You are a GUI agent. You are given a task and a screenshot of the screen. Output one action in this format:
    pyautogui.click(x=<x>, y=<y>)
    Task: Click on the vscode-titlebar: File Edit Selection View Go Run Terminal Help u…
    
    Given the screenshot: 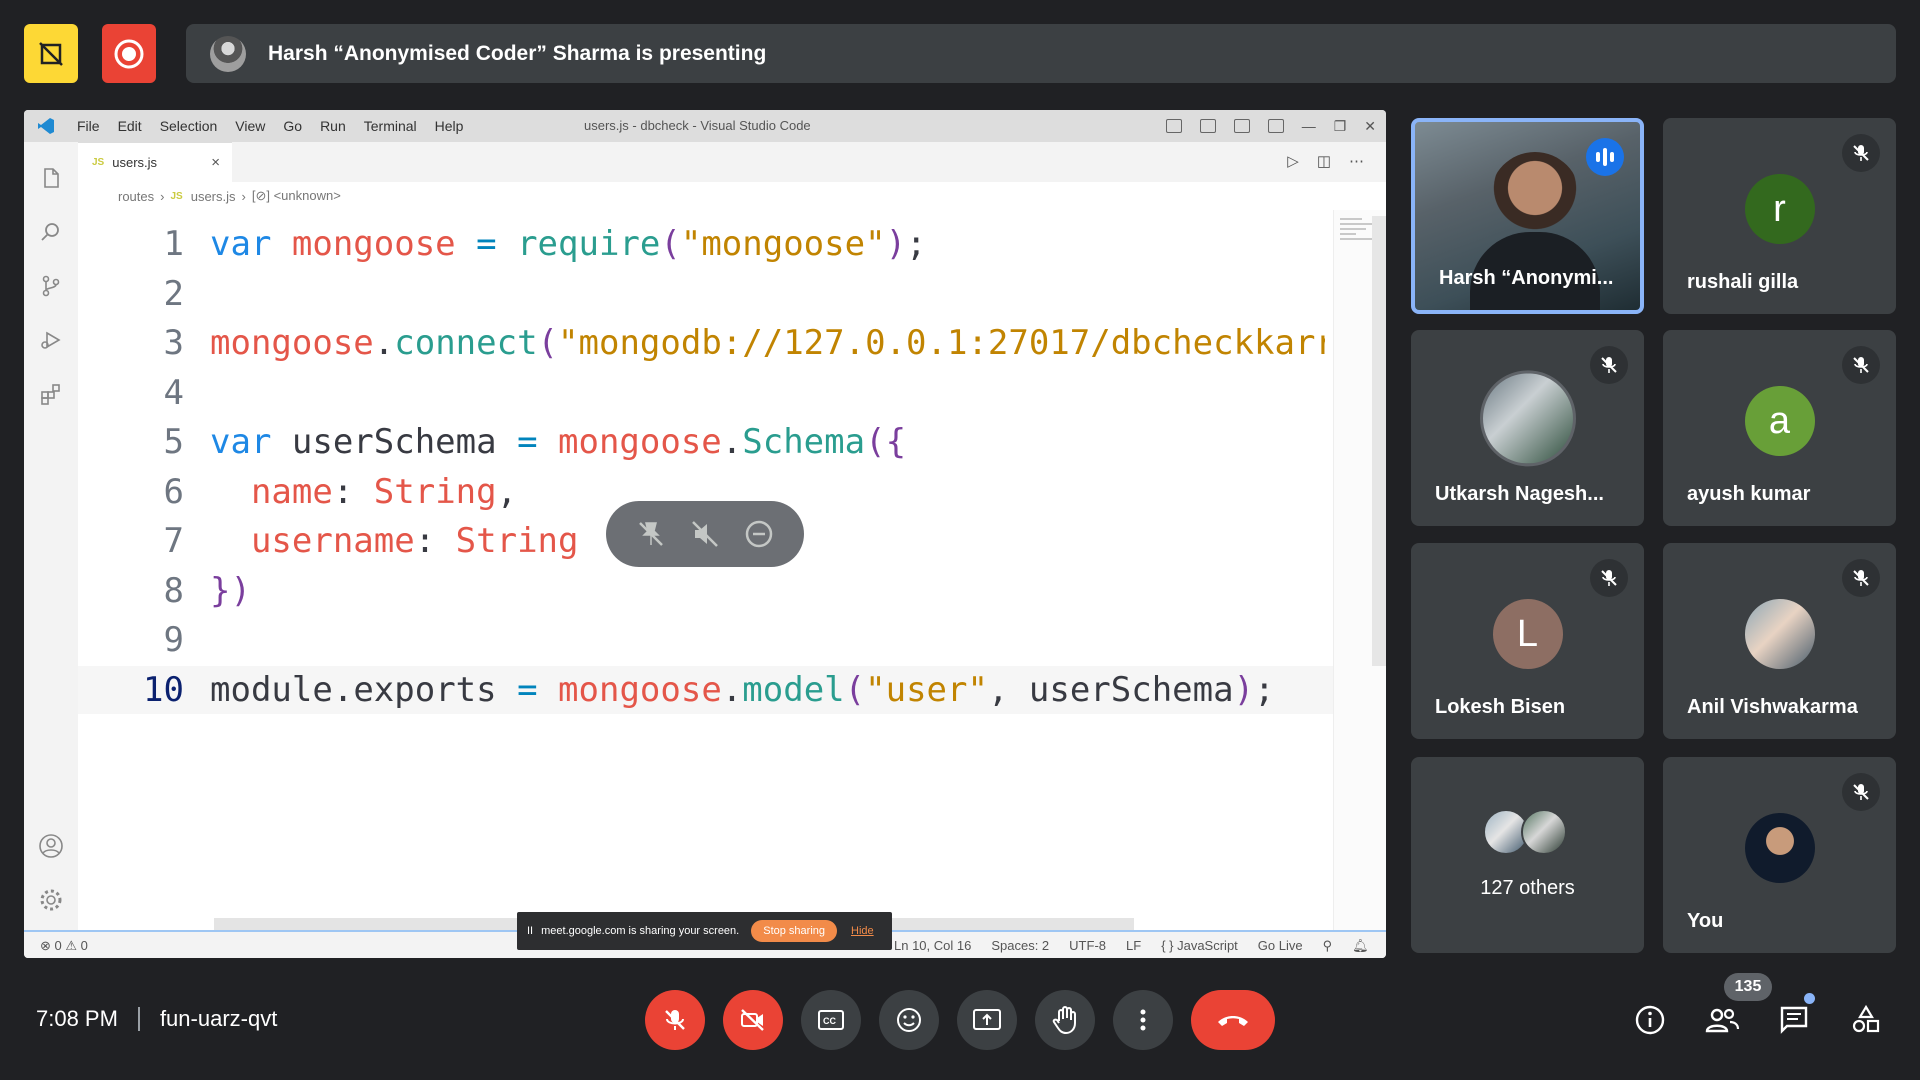 What is the action you would take?
    pyautogui.click(x=705, y=126)
    